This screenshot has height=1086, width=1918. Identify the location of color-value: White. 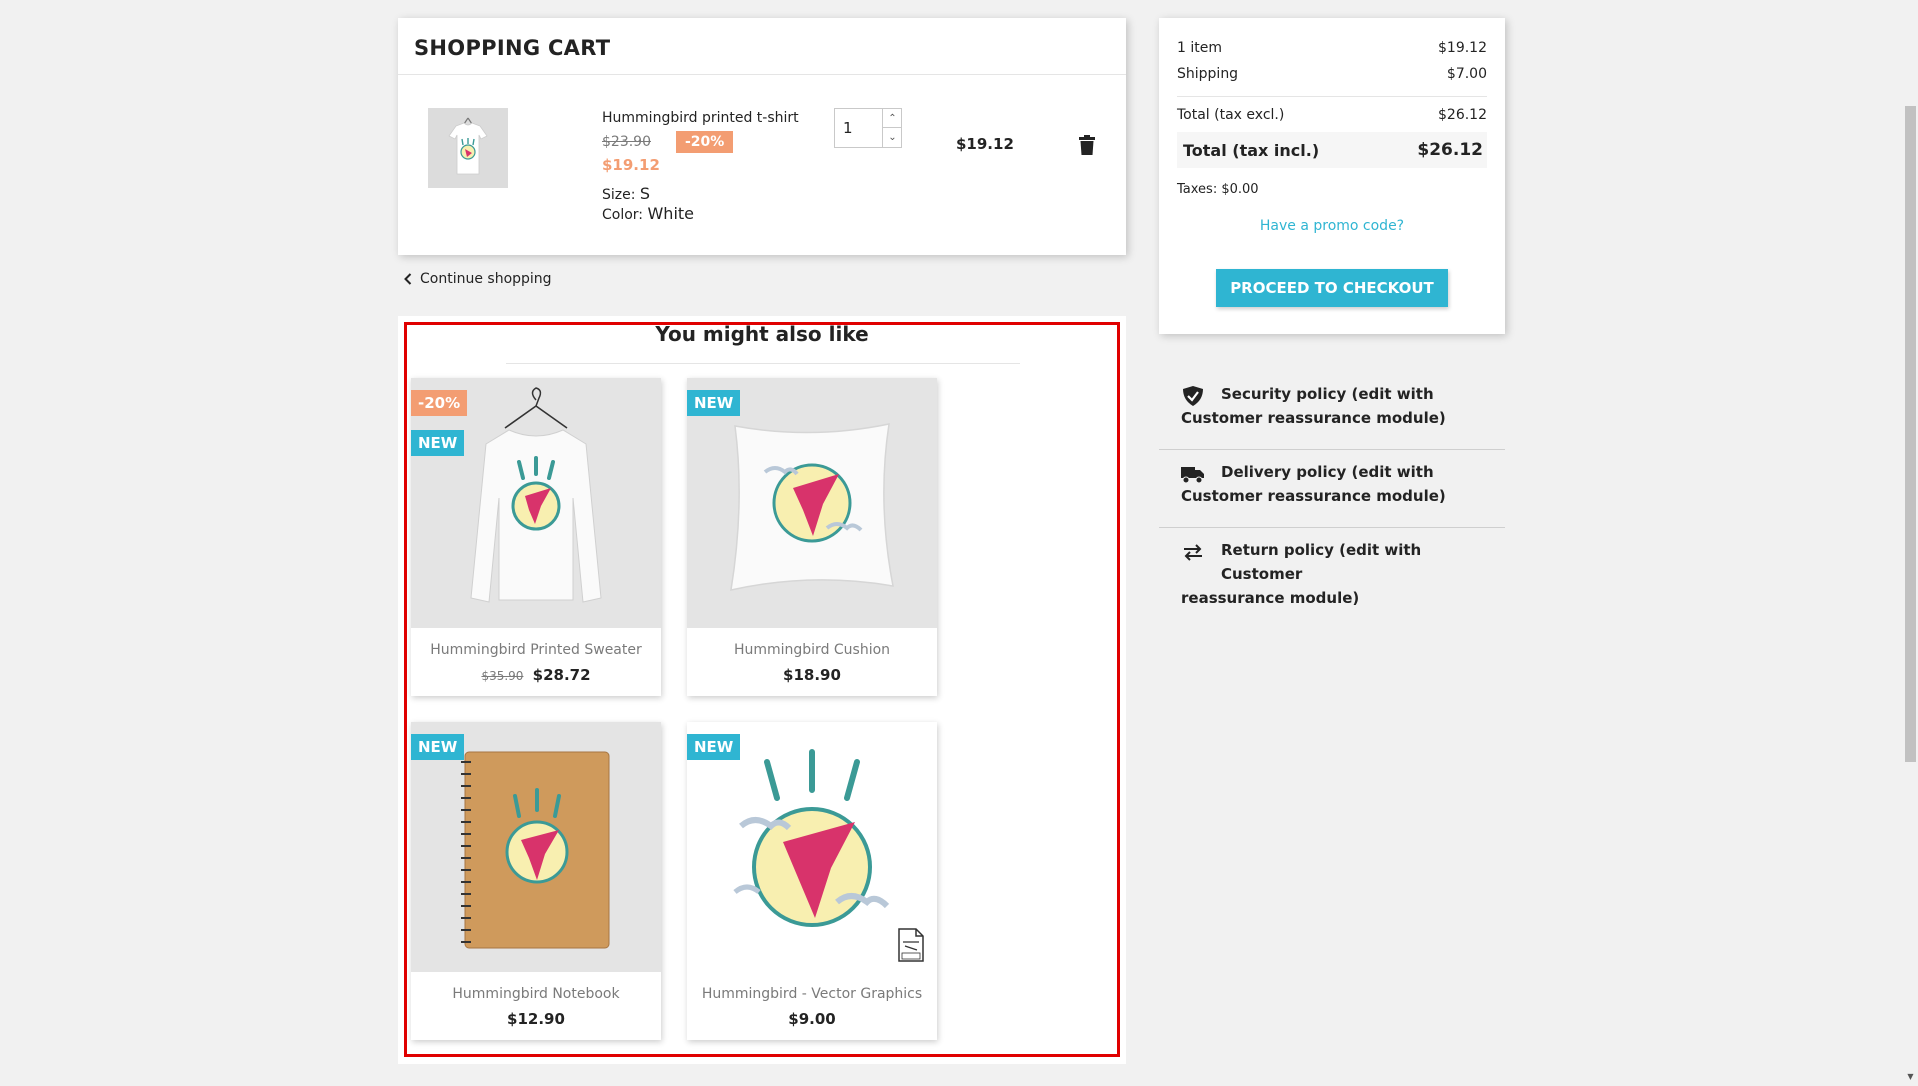
(671, 213).